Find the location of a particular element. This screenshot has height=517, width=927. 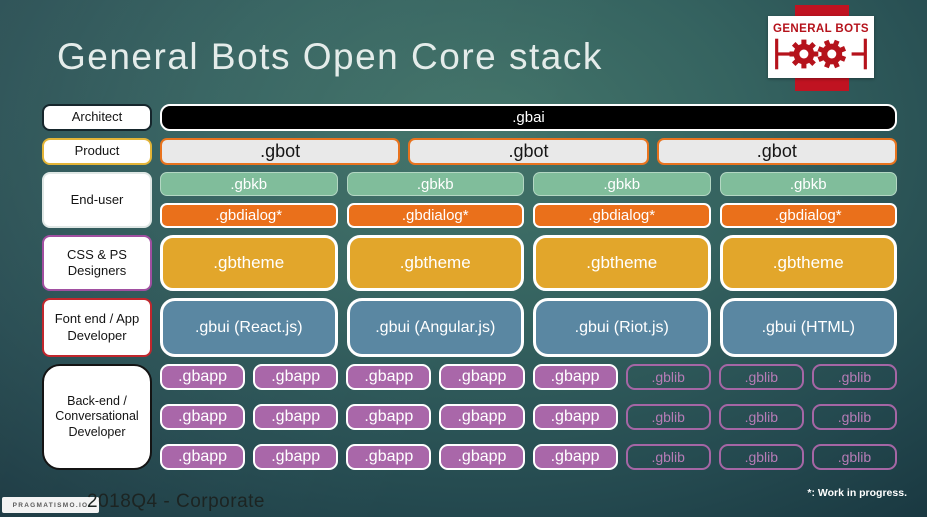

box-gbui: .gbui (HTML) is located at coordinates (808, 327).